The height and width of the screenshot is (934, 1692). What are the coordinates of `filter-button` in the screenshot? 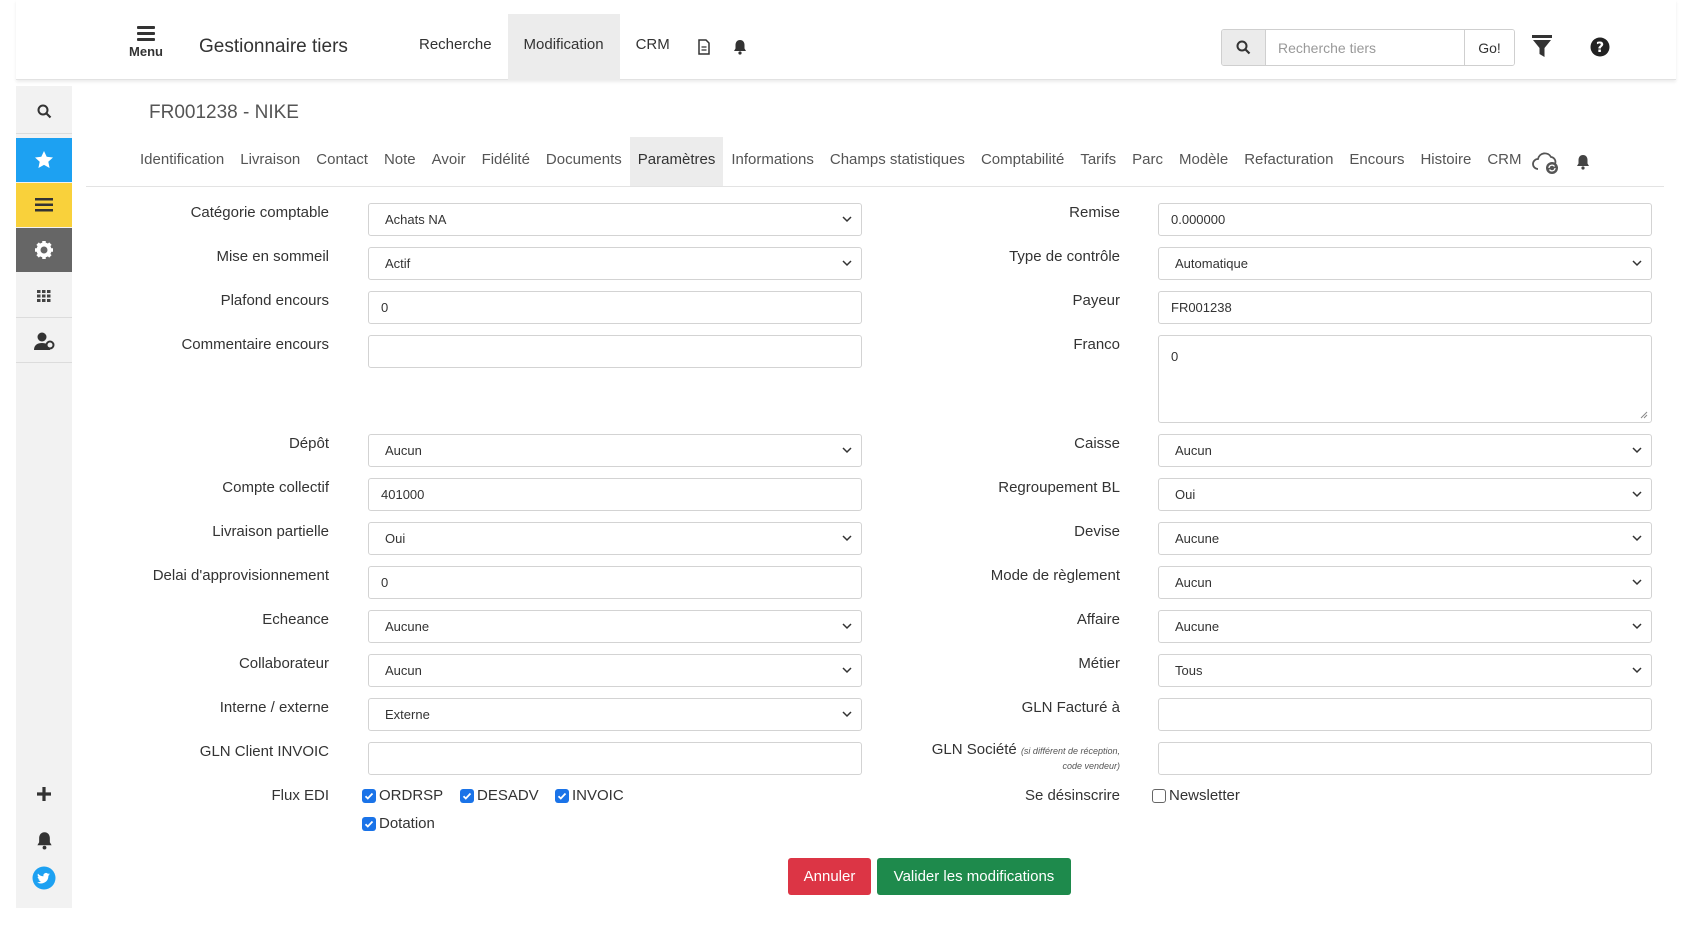 It's located at (1542, 48).